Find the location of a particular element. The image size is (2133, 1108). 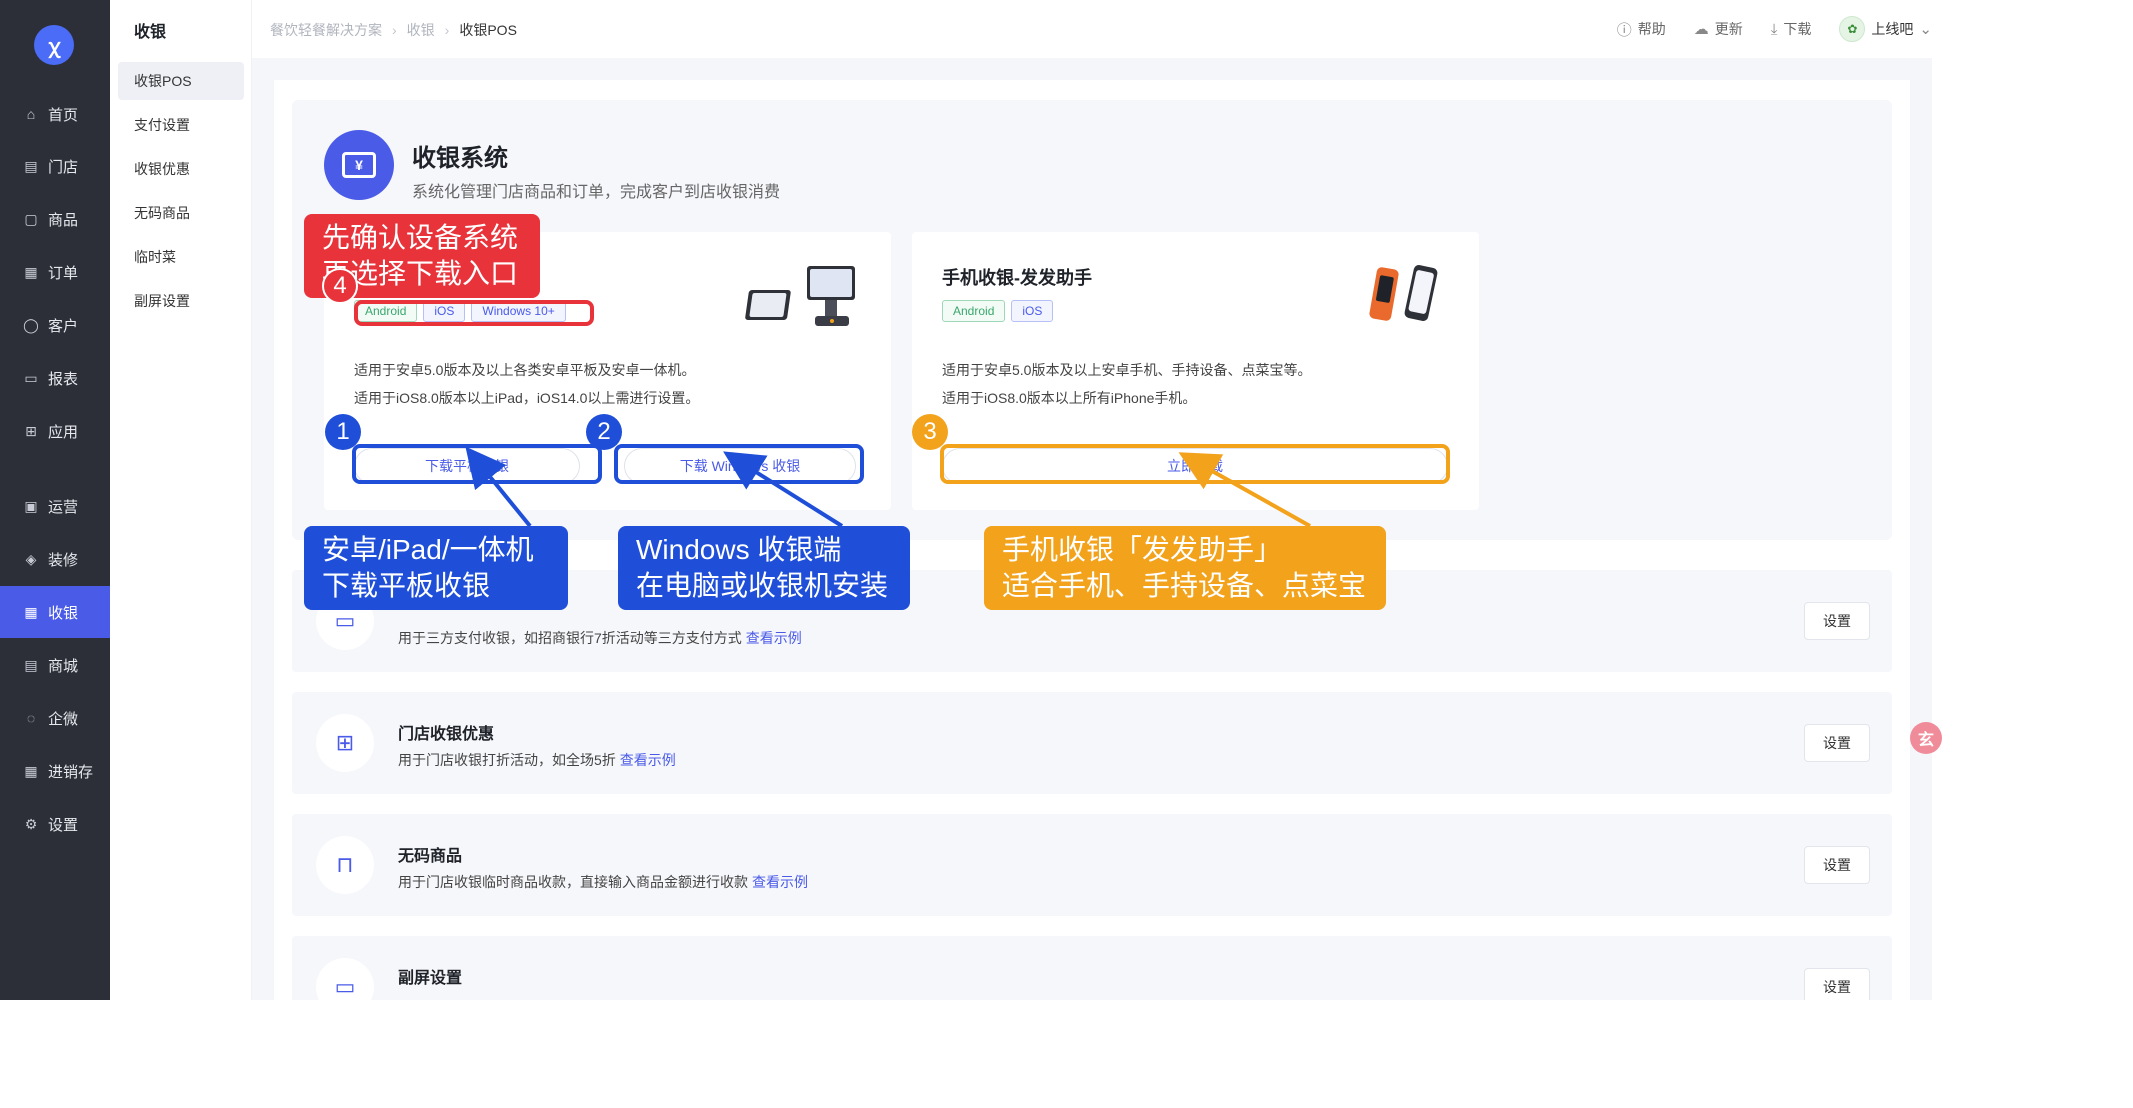

inventory-icon: ▦ is located at coordinates (31, 770).